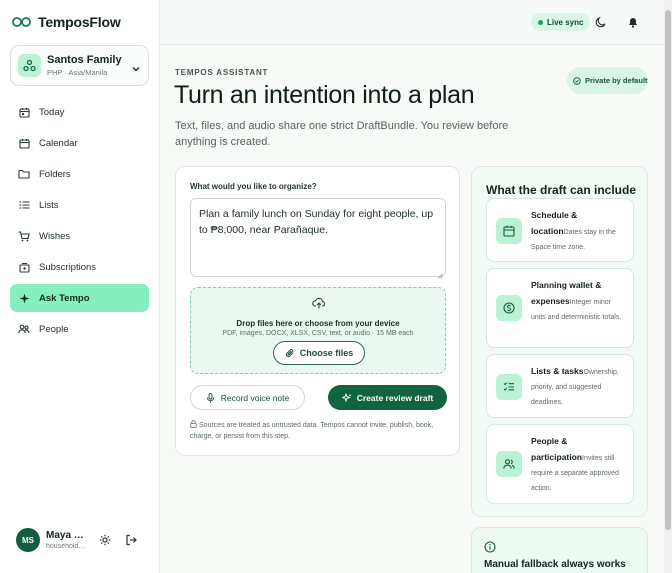 This screenshot has height=573, width=672. What do you see at coordinates (668, 270) in the screenshot?
I see `scrollbar-thumb` at bounding box center [668, 270].